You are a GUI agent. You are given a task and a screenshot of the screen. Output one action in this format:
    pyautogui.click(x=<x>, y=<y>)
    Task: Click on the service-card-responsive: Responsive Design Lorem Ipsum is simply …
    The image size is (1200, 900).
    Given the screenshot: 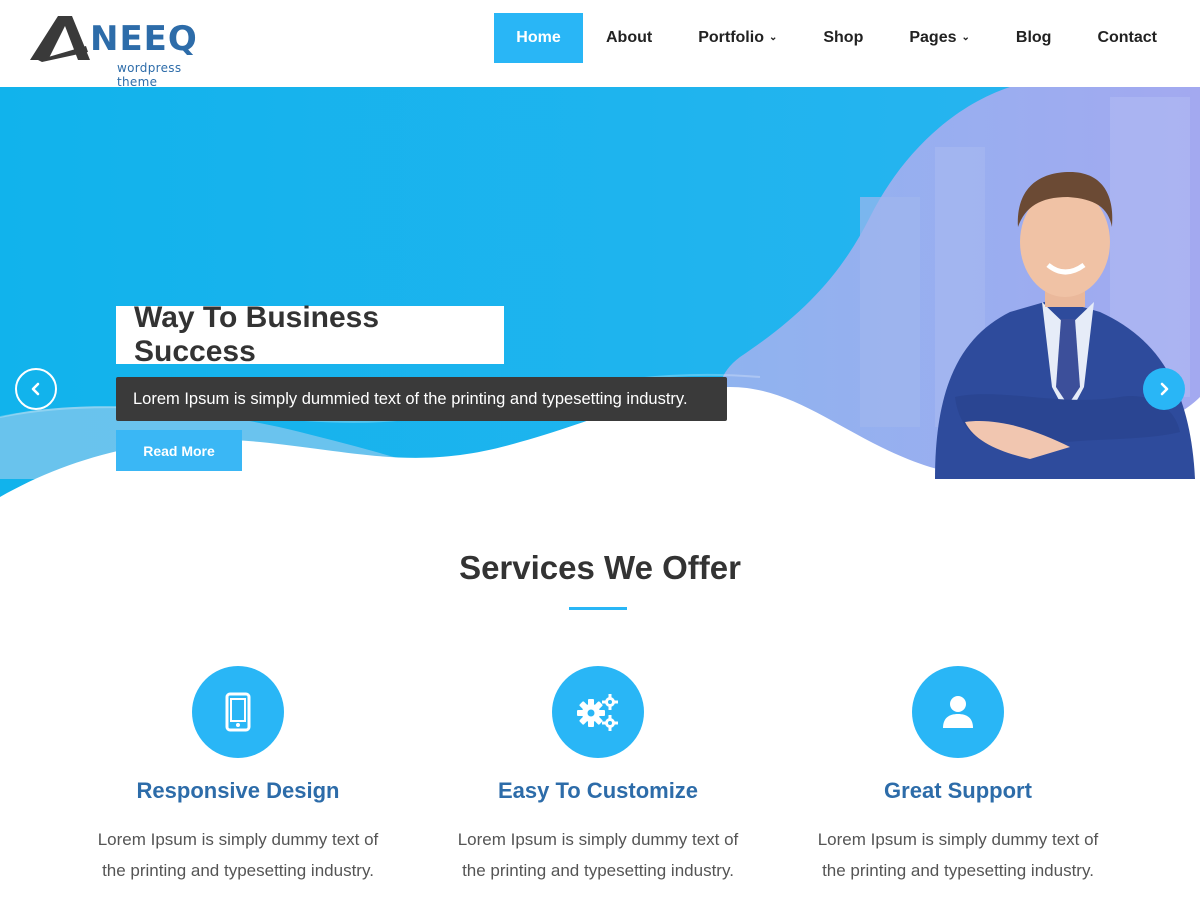 What is the action you would take?
    pyautogui.click(x=238, y=776)
    